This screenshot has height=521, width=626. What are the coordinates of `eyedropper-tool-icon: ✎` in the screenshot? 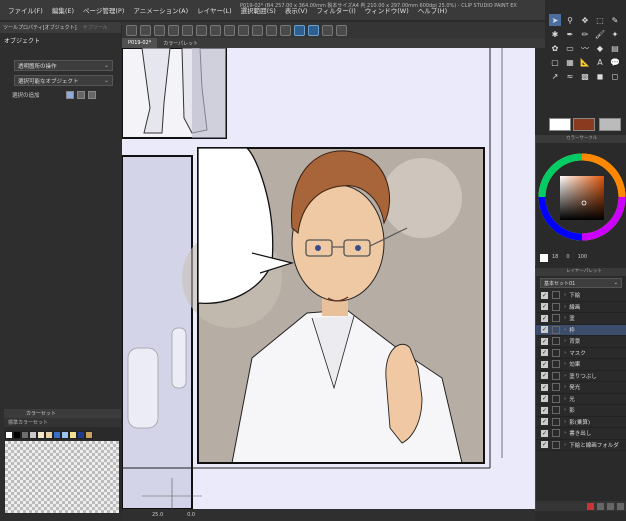 It's located at (615, 20).